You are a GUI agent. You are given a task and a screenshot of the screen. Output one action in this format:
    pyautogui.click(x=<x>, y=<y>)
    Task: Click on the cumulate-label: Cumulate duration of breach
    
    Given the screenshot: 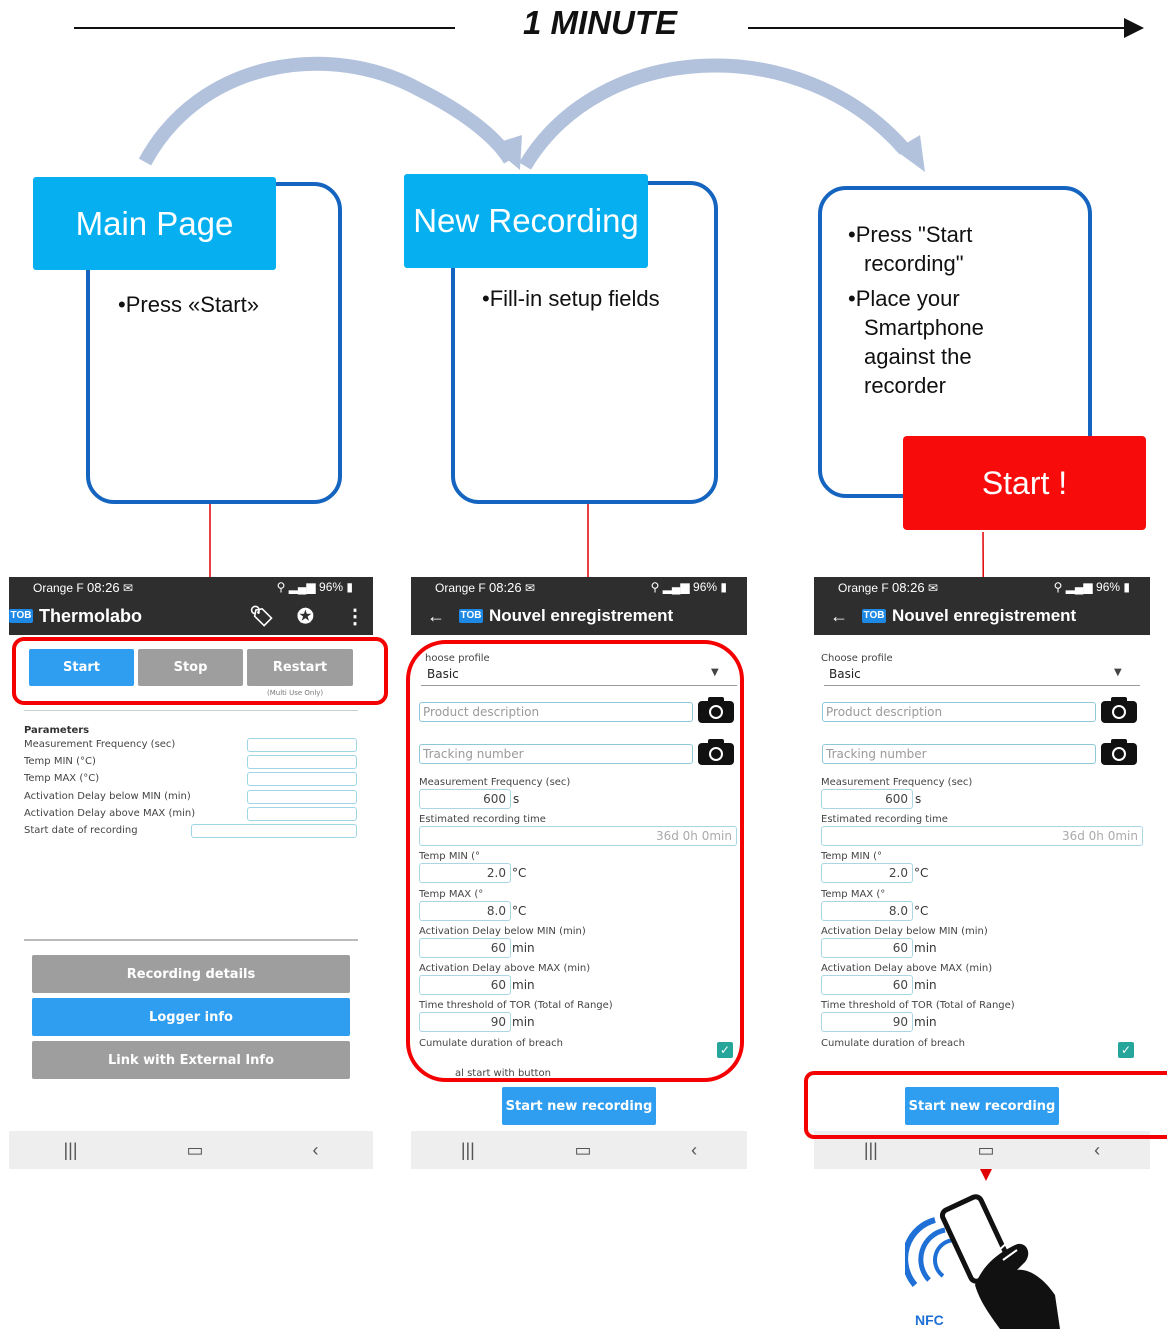 What is the action you would take?
    pyautogui.click(x=893, y=1043)
    